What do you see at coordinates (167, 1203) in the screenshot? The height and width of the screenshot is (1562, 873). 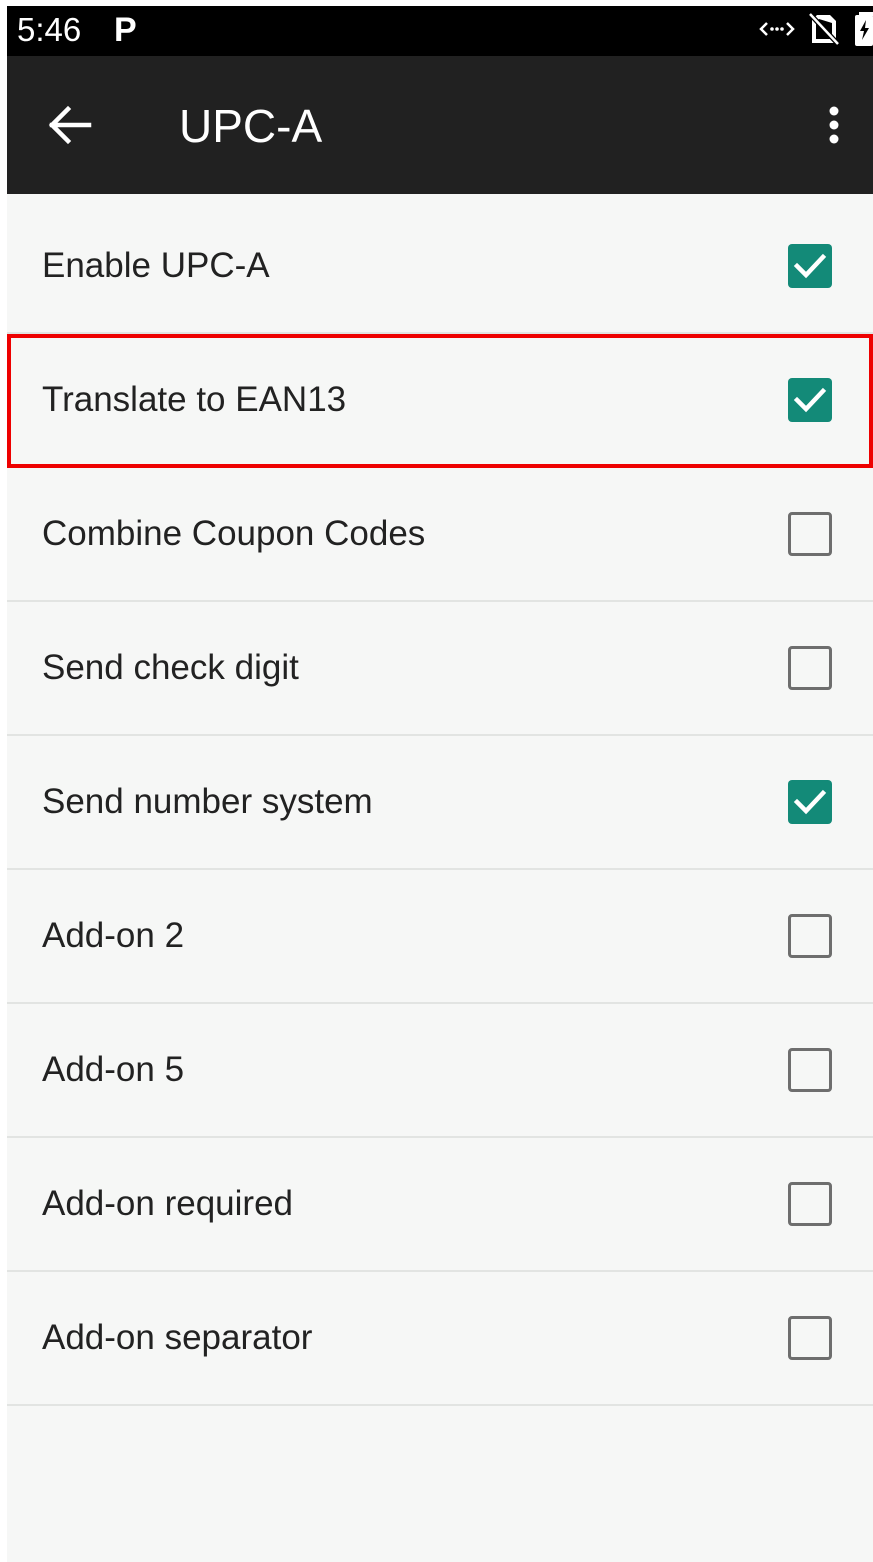 I see `setting-label: Add-on required` at bounding box center [167, 1203].